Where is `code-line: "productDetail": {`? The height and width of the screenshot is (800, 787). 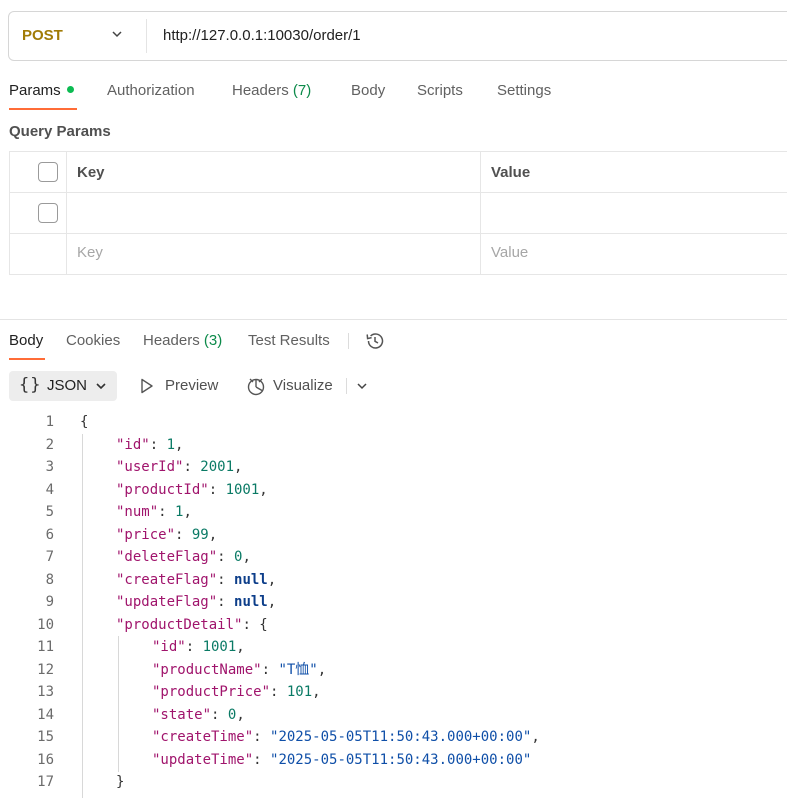
code-line: "productDetail": { is located at coordinates (192, 625).